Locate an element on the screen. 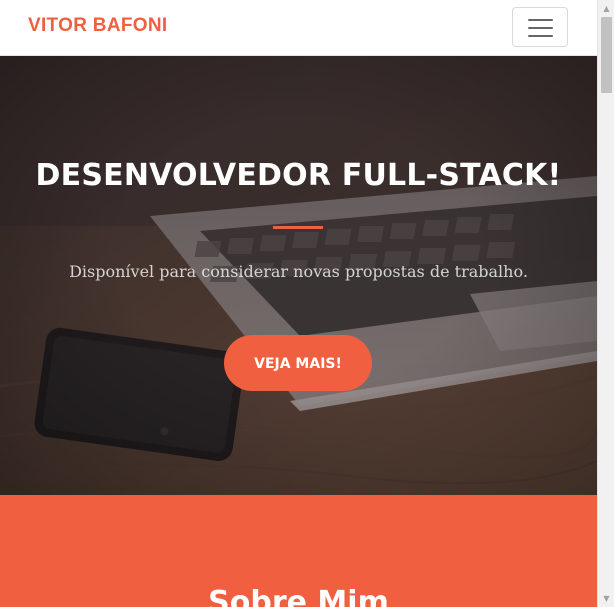 The image size is (614, 607). page-scrollbar: ▲ ▼ is located at coordinates (605, 303).